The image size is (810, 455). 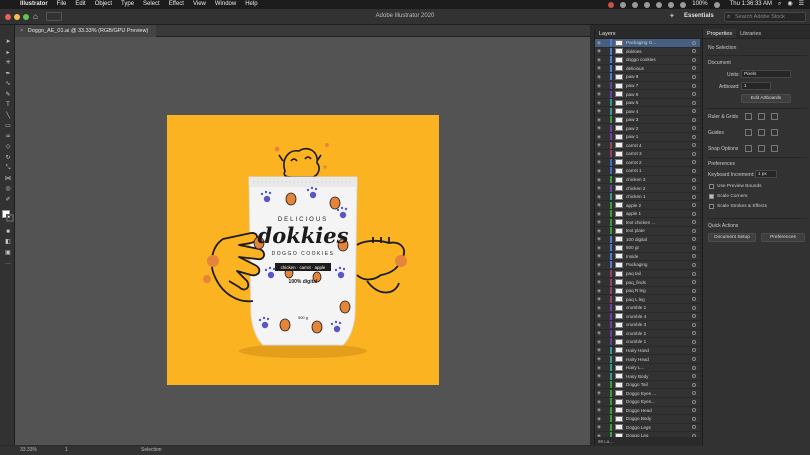 I want to click on stroke-swatch, so click(x=10, y=218).